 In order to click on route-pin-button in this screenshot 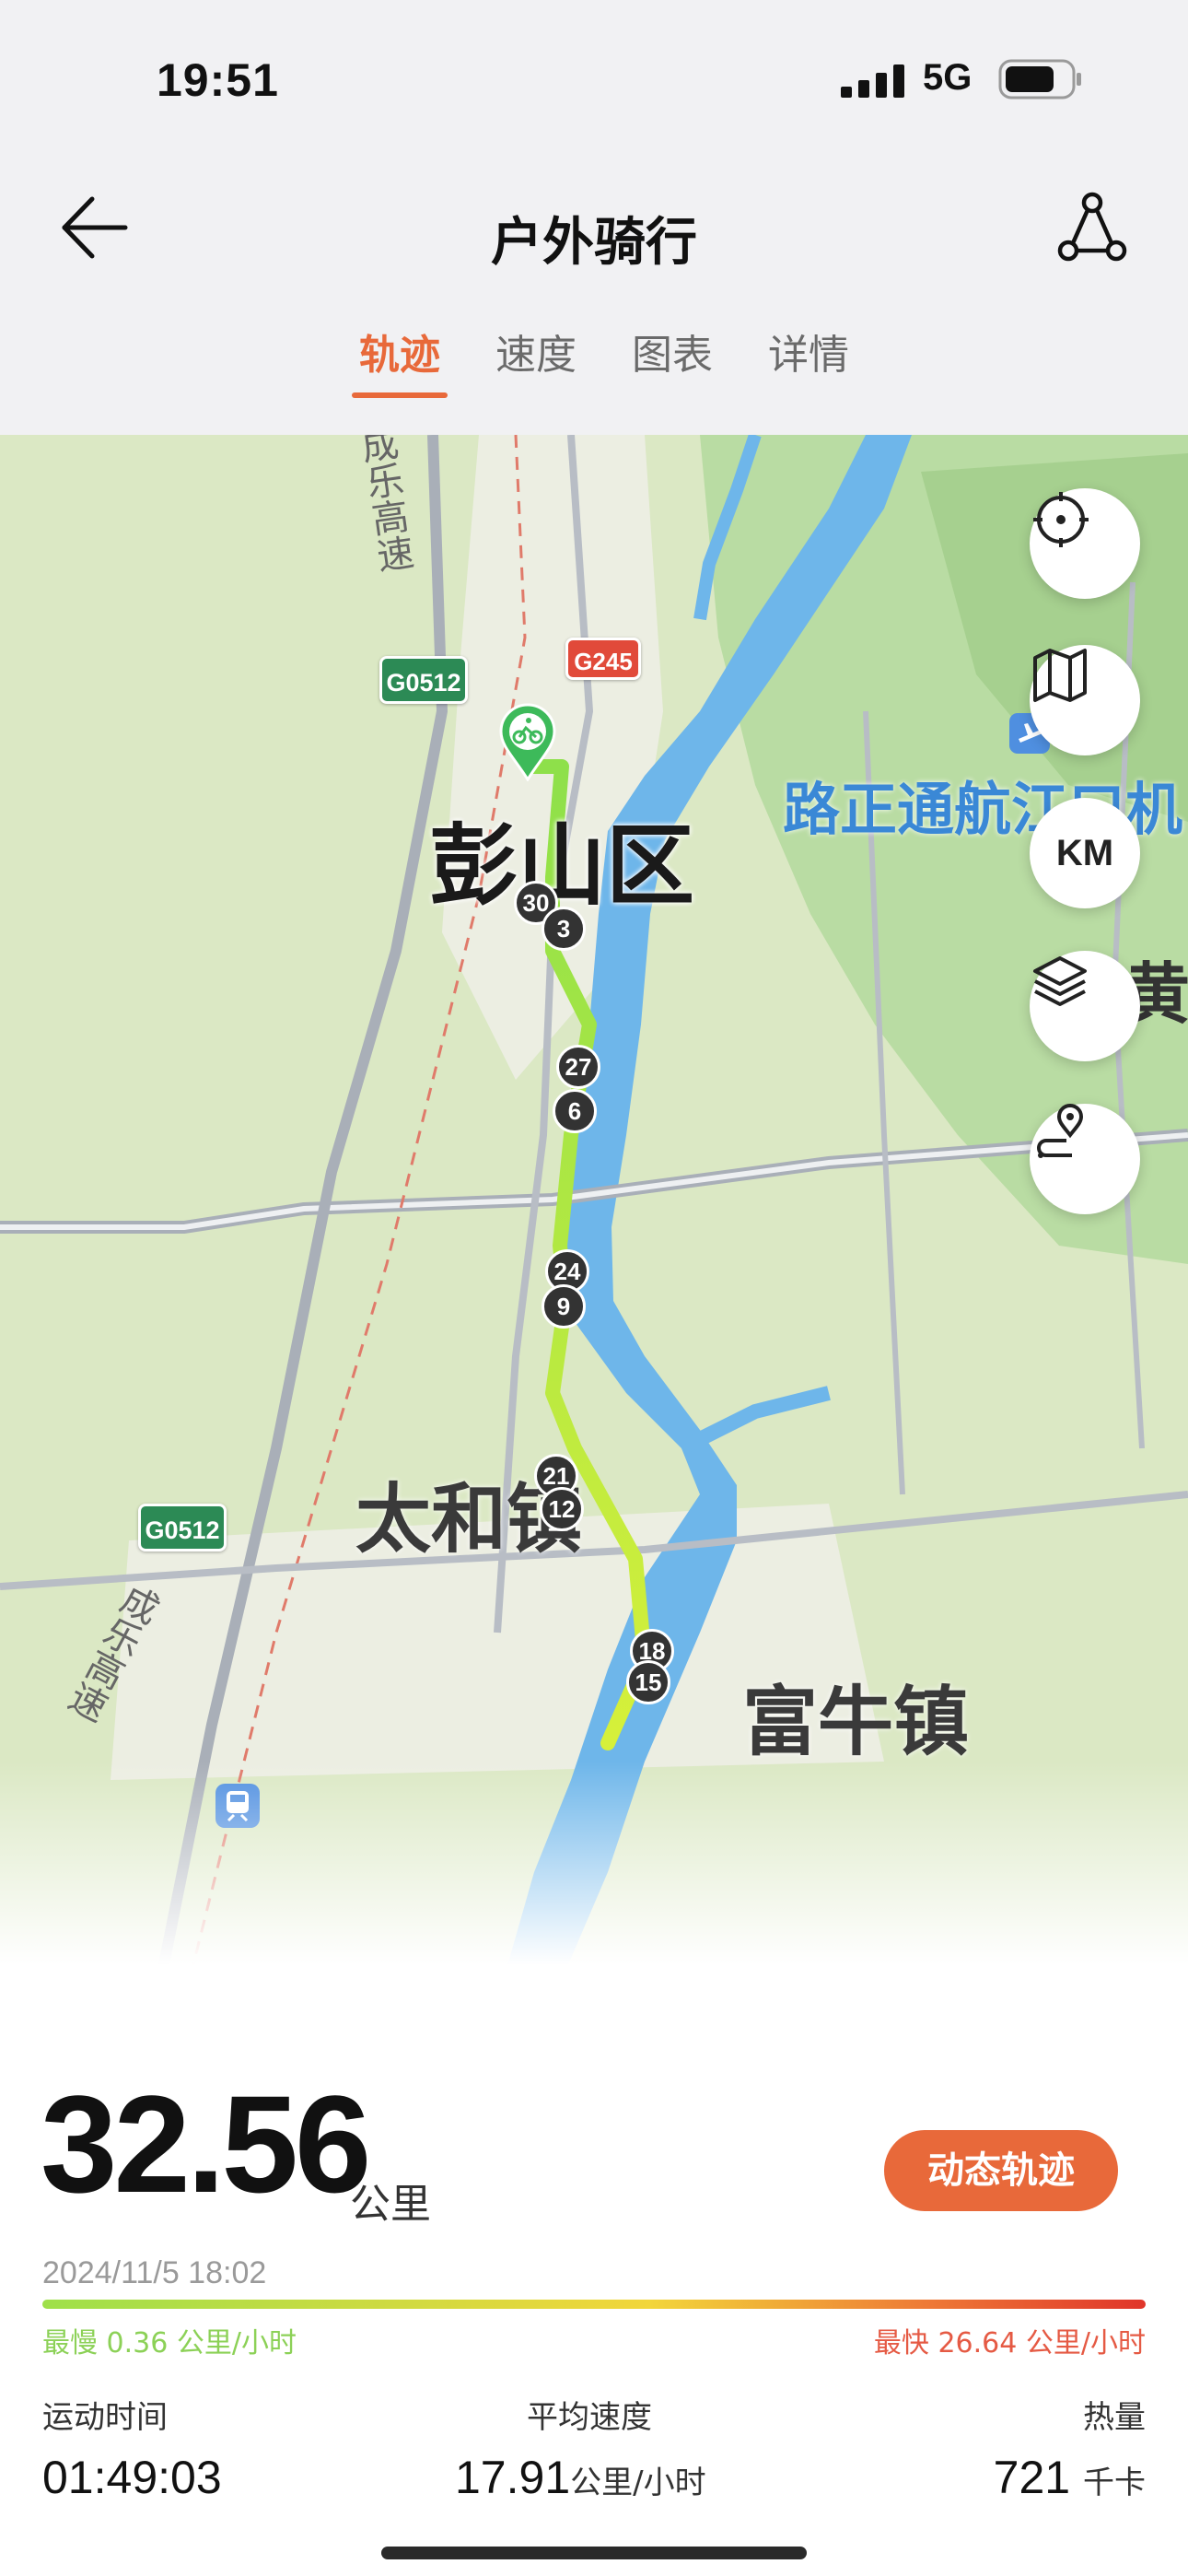, I will do `click(1085, 1159)`.